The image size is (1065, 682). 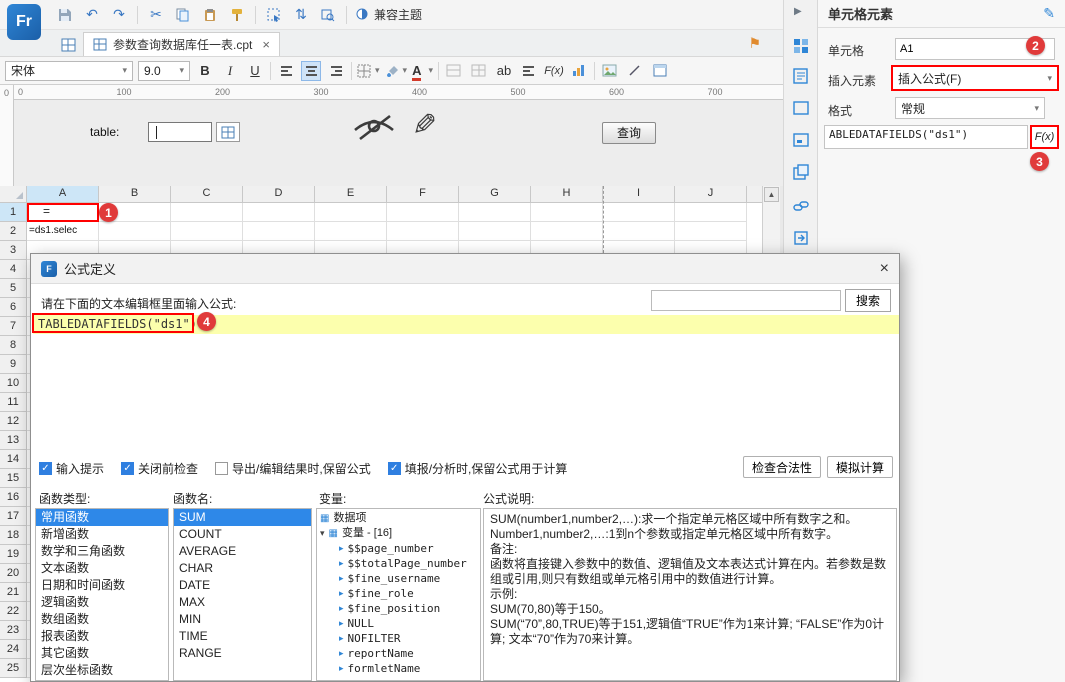 I want to click on align-left-button, so click(x=286, y=71).